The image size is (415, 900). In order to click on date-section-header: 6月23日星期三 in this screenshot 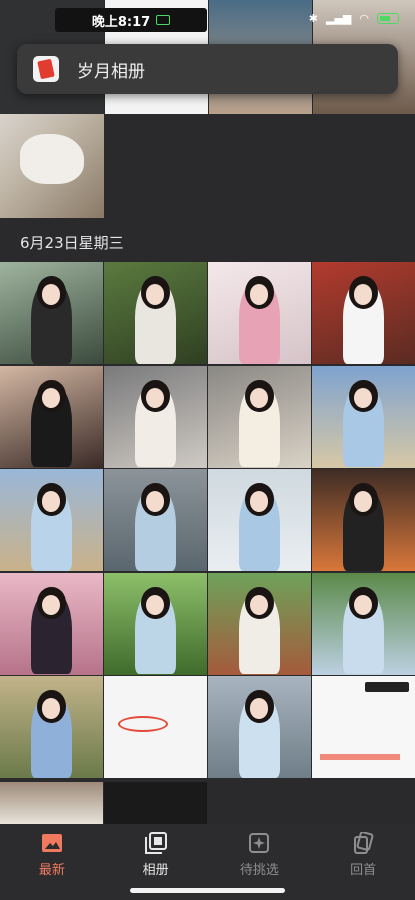, I will do `click(72, 243)`.